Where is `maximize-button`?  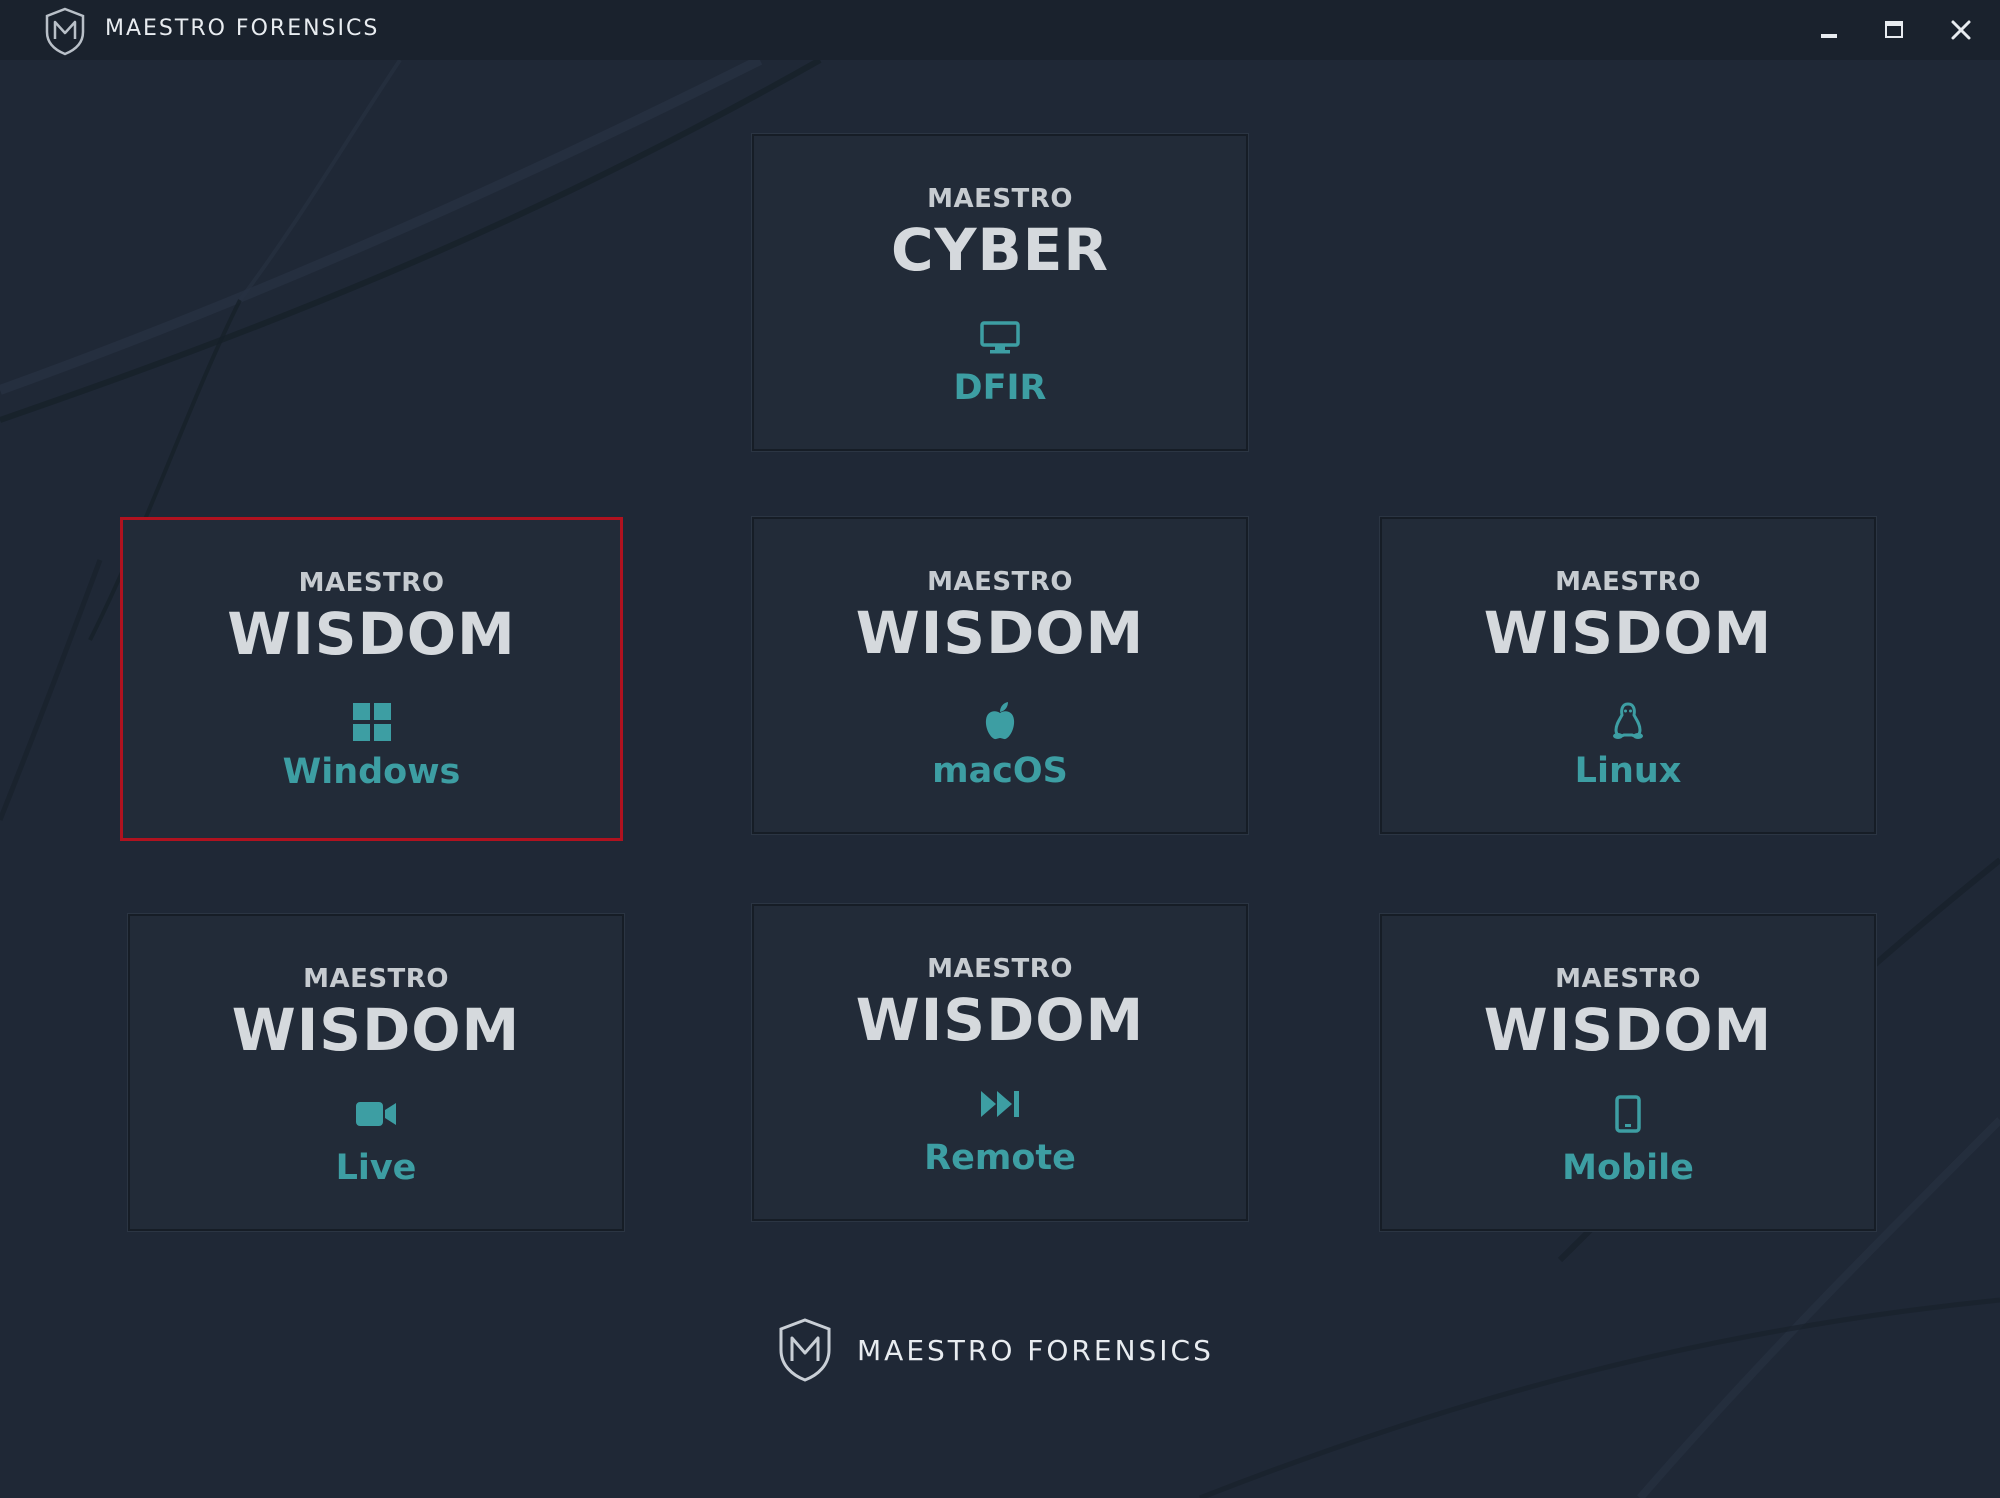 maximize-button is located at coordinates (1894, 30).